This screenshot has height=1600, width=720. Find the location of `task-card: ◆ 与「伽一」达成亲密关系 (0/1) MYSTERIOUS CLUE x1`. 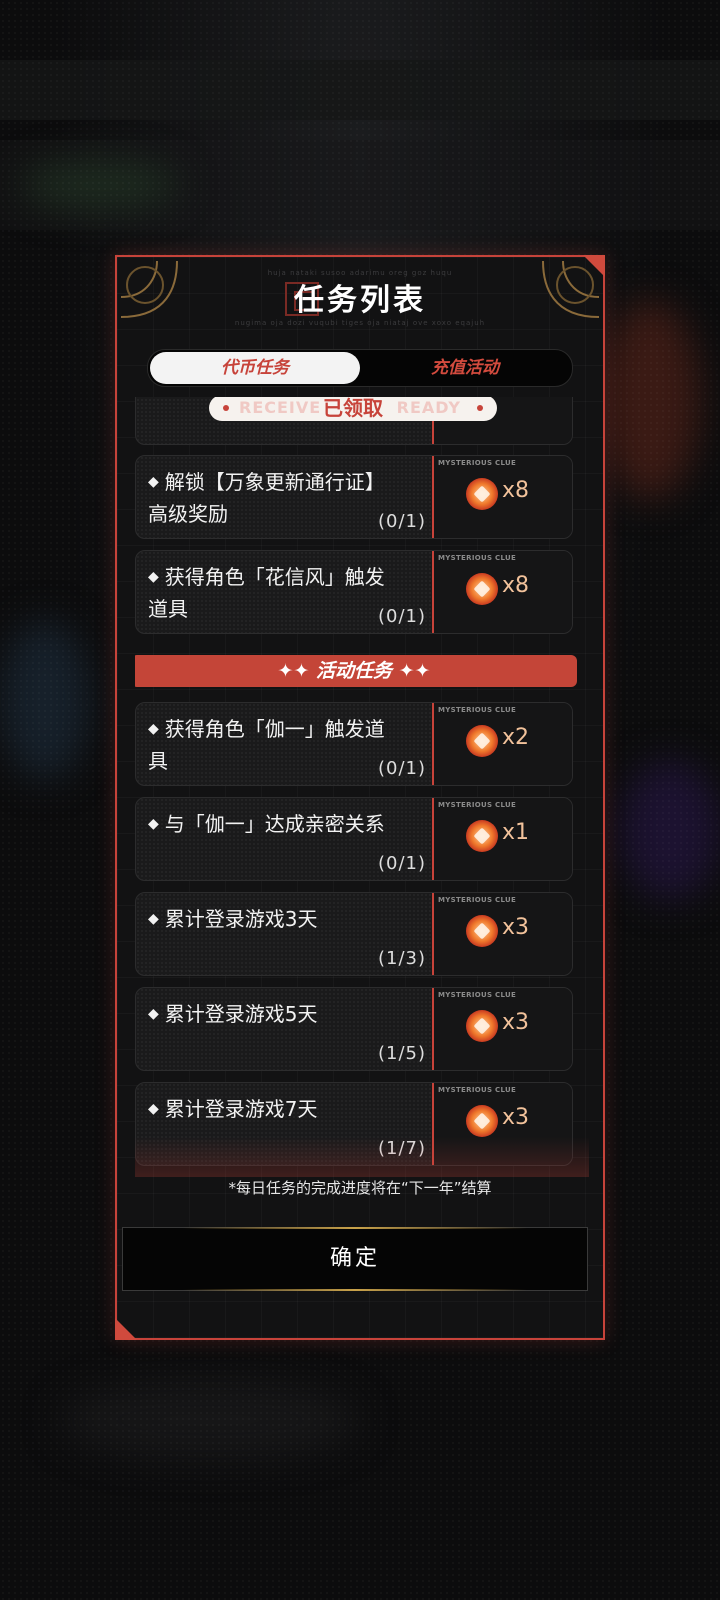

task-card: ◆ 与「伽一」达成亲密关系 (0/1) MYSTERIOUS CLUE x1 is located at coordinates (354, 839).